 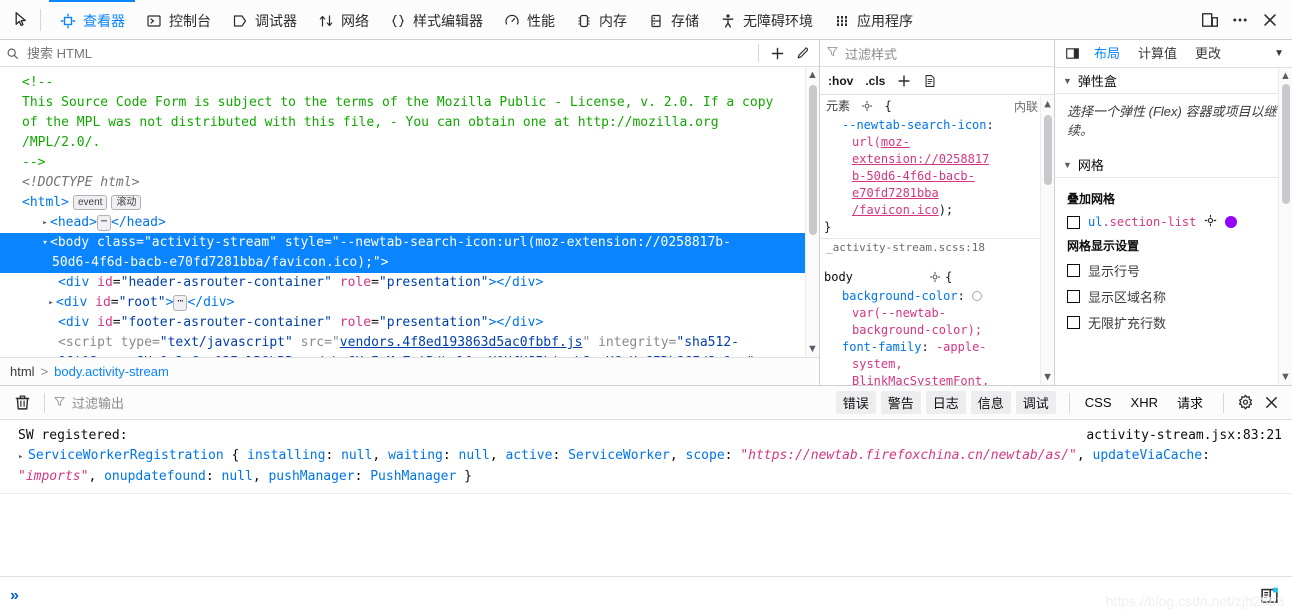 I want to click on markup-node-head: ▸ <head> ⋯ </head>, so click(x=409, y=223).